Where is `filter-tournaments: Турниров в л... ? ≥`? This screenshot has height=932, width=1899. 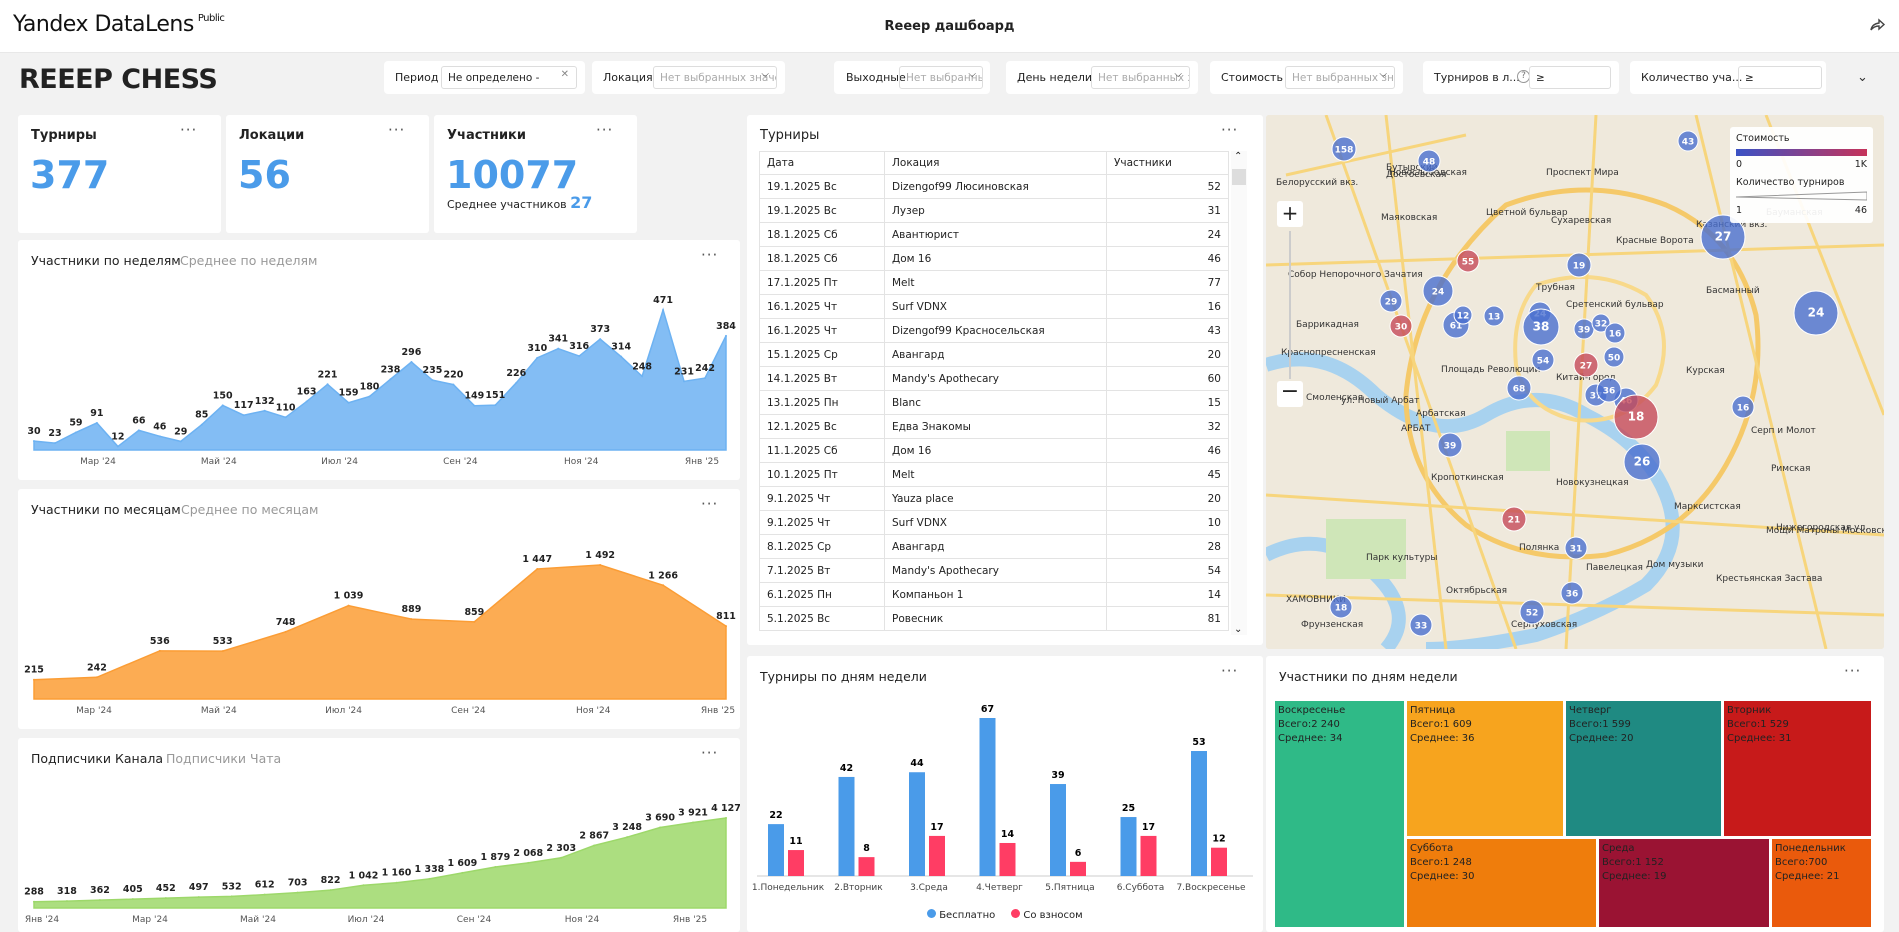 filter-tournaments: Турниров в л... ? ≥ is located at coordinates (1521, 77).